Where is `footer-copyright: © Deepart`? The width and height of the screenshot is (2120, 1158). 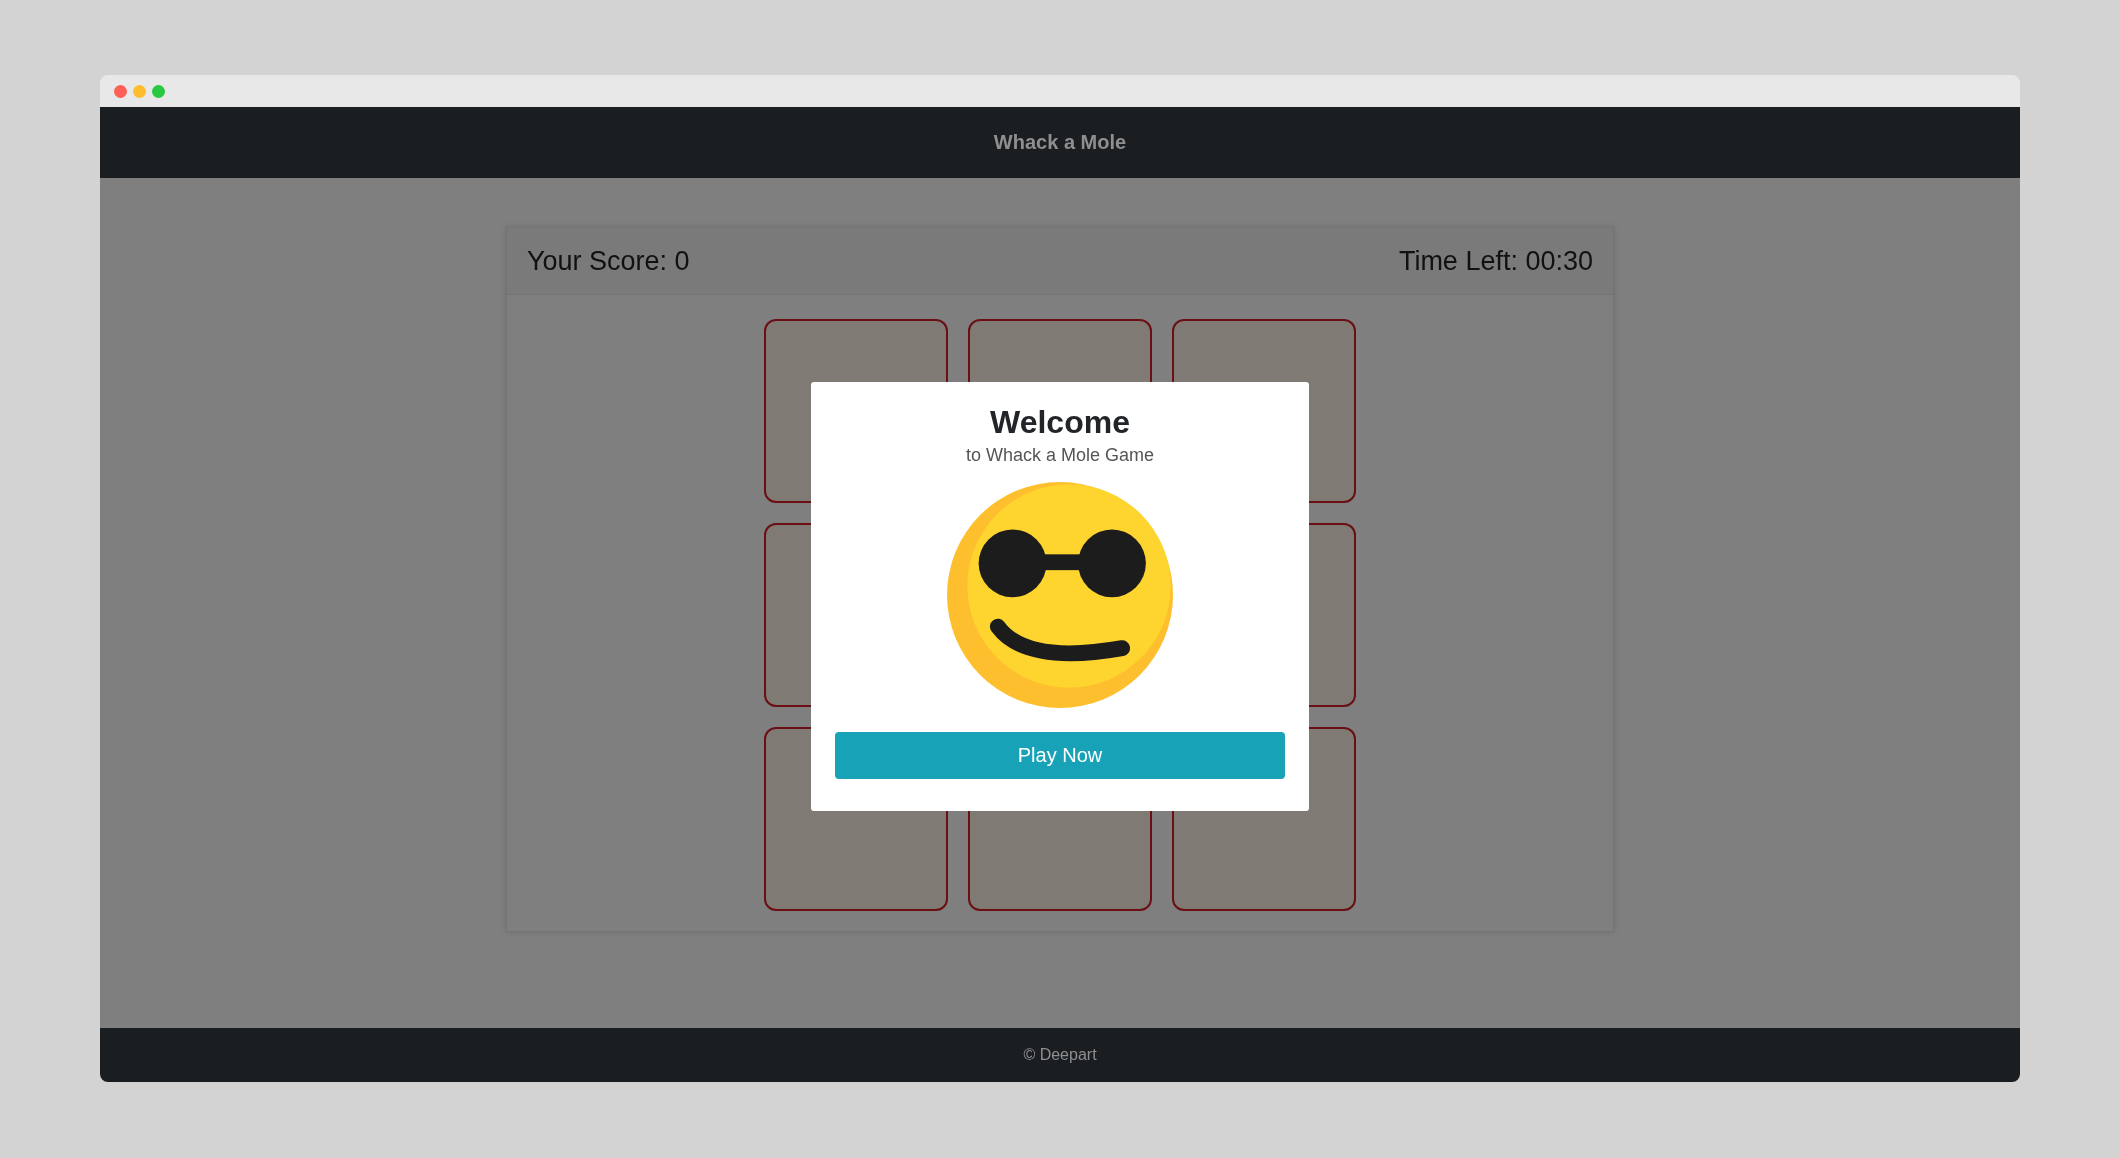 footer-copyright: © Deepart is located at coordinates (1060, 1055).